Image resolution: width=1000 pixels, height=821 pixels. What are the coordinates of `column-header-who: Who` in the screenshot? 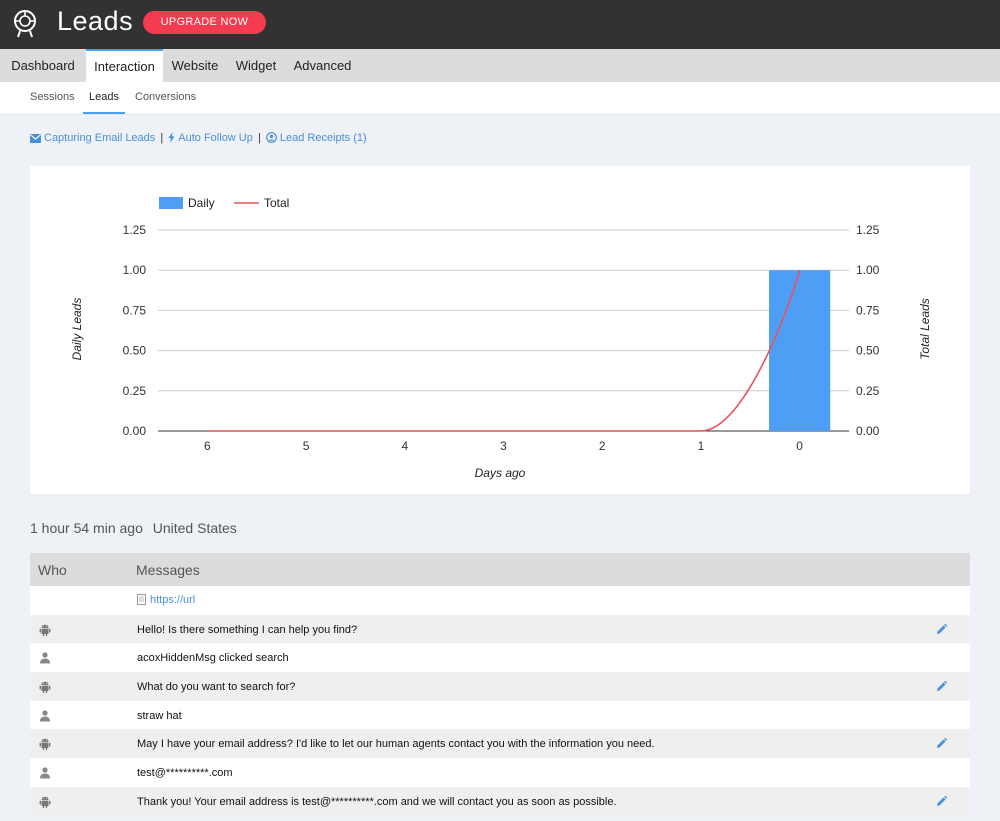 It's located at (52, 570).